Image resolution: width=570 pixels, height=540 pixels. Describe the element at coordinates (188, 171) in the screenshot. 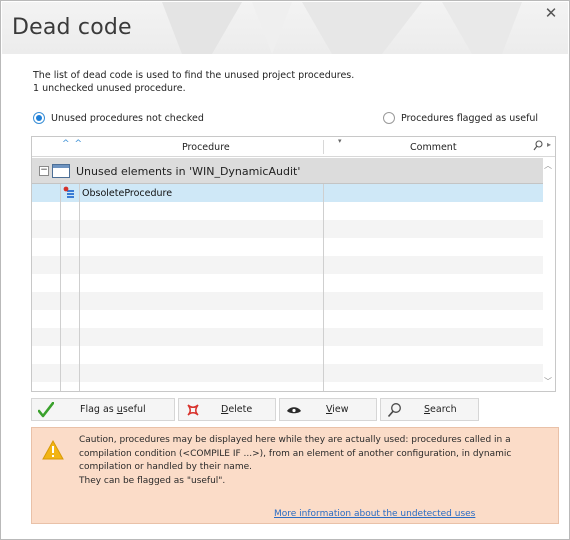

I see `group-label: Unused elements in 'WIN_DynamicAudit'` at that location.